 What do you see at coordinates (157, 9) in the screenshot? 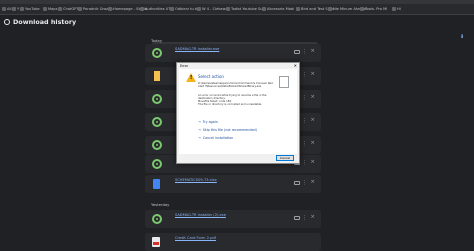
I see `bookmark-authorities: Authorities UTM` at bounding box center [157, 9].